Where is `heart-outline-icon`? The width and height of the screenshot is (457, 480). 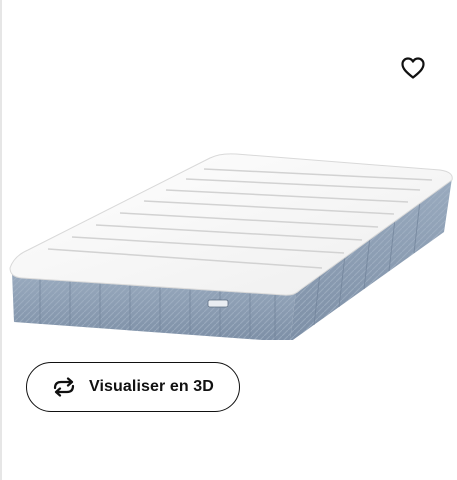
heart-outline-icon is located at coordinates (413, 68).